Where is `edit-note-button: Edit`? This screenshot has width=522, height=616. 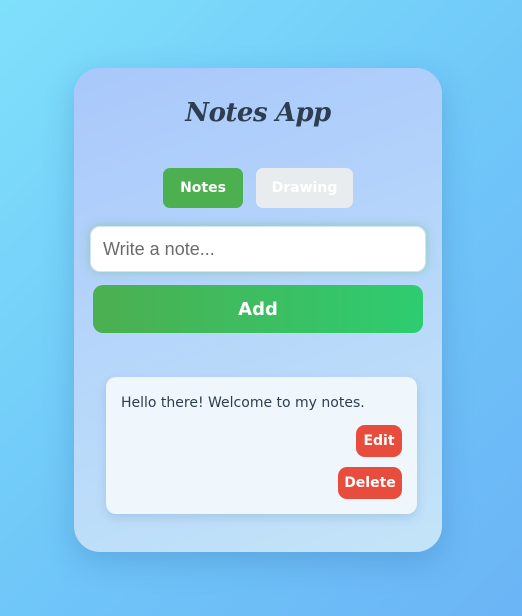
edit-note-button: Edit is located at coordinates (379, 441).